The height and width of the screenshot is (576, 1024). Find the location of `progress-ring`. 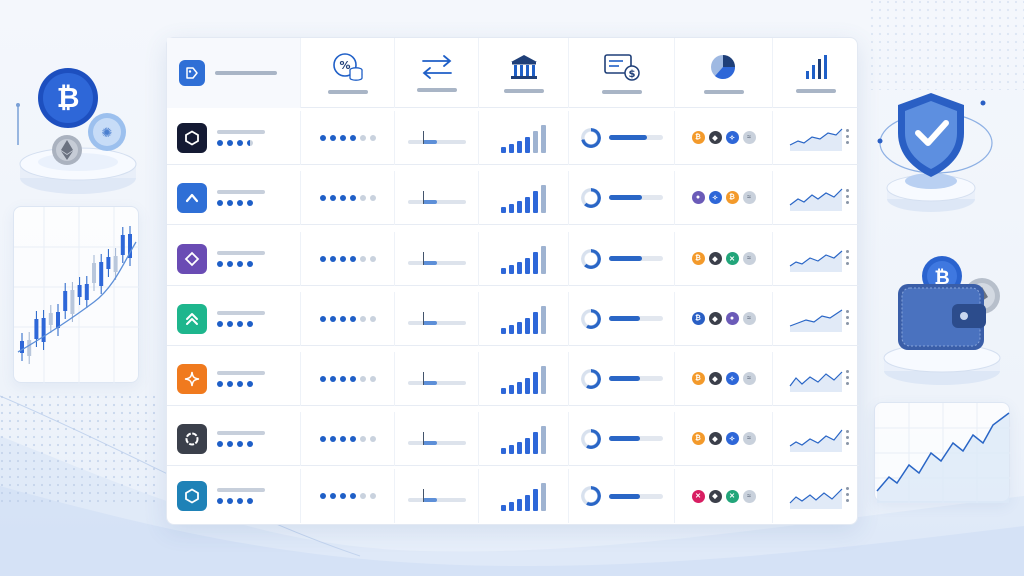

progress-ring is located at coordinates (590, 318).